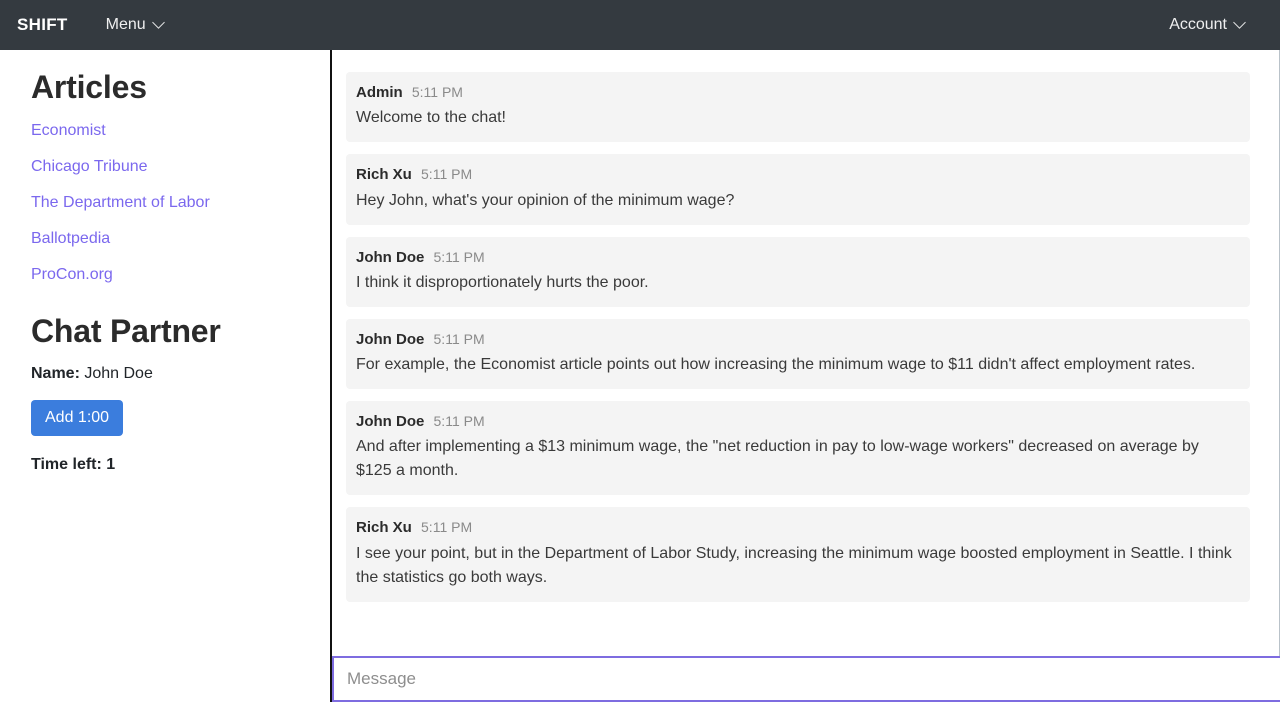 This screenshot has height=702, width=1280. I want to click on nav-account: Account, so click(1207, 25).